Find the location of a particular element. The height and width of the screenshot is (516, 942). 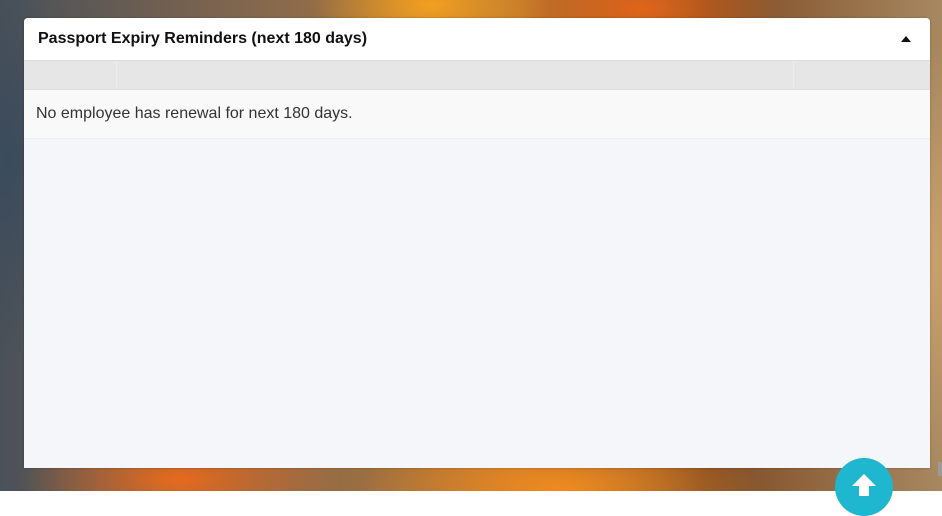

scrollbar-thumb is located at coordinates (940, 469).